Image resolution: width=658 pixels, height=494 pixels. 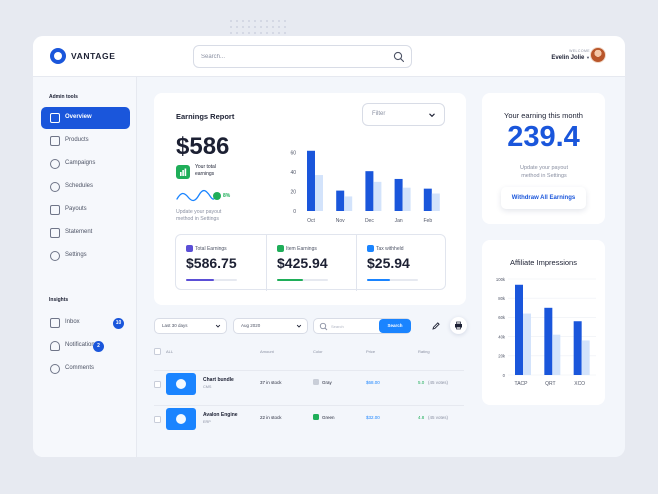 I want to click on y-tick-label: 60k, so click(x=502, y=317).